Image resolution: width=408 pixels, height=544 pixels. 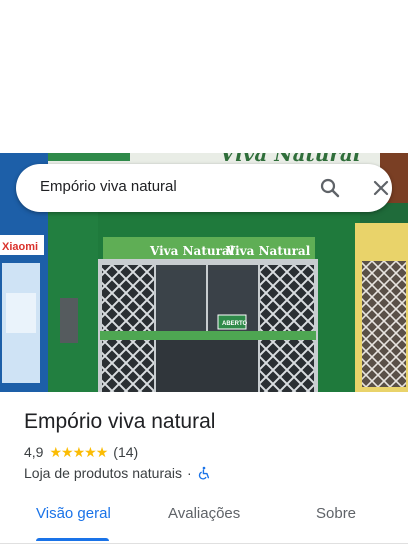 I want to click on category-row: Loja de produtos naturais ·, so click(x=117, y=473).